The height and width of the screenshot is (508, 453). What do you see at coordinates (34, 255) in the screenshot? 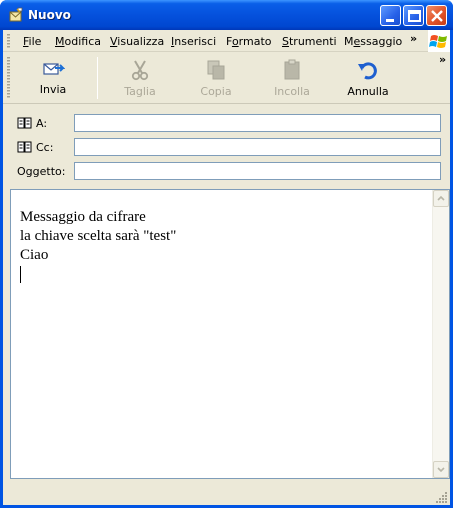
I see `message-line: Ciao` at bounding box center [34, 255].